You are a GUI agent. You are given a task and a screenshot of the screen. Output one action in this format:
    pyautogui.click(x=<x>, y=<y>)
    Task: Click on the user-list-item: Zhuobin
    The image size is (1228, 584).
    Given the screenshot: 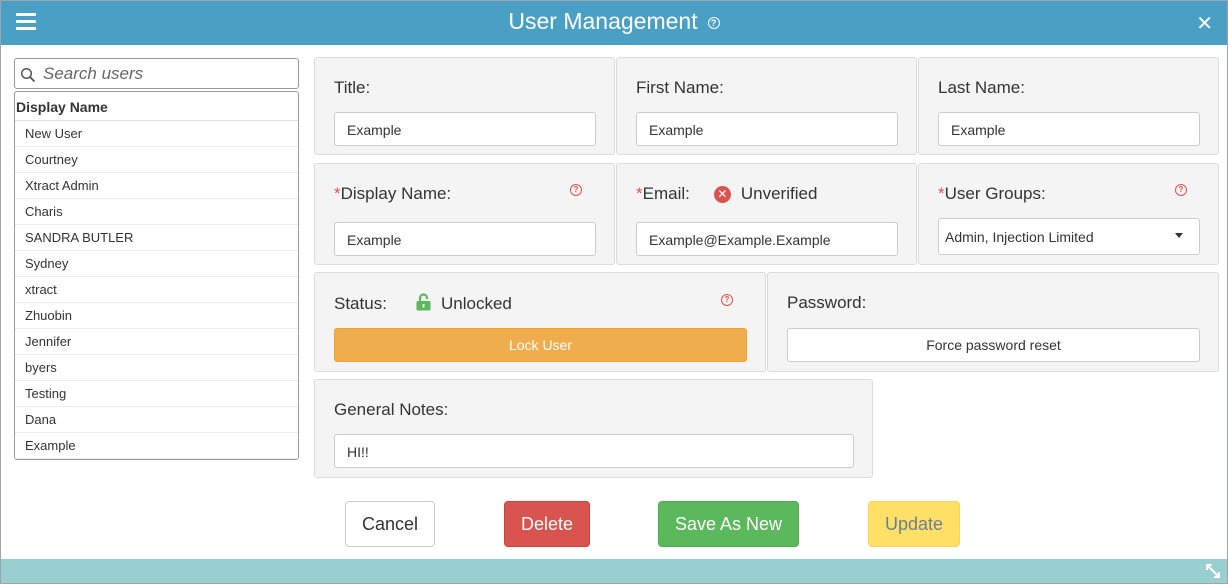 What is the action you would take?
    pyautogui.click(x=156, y=316)
    